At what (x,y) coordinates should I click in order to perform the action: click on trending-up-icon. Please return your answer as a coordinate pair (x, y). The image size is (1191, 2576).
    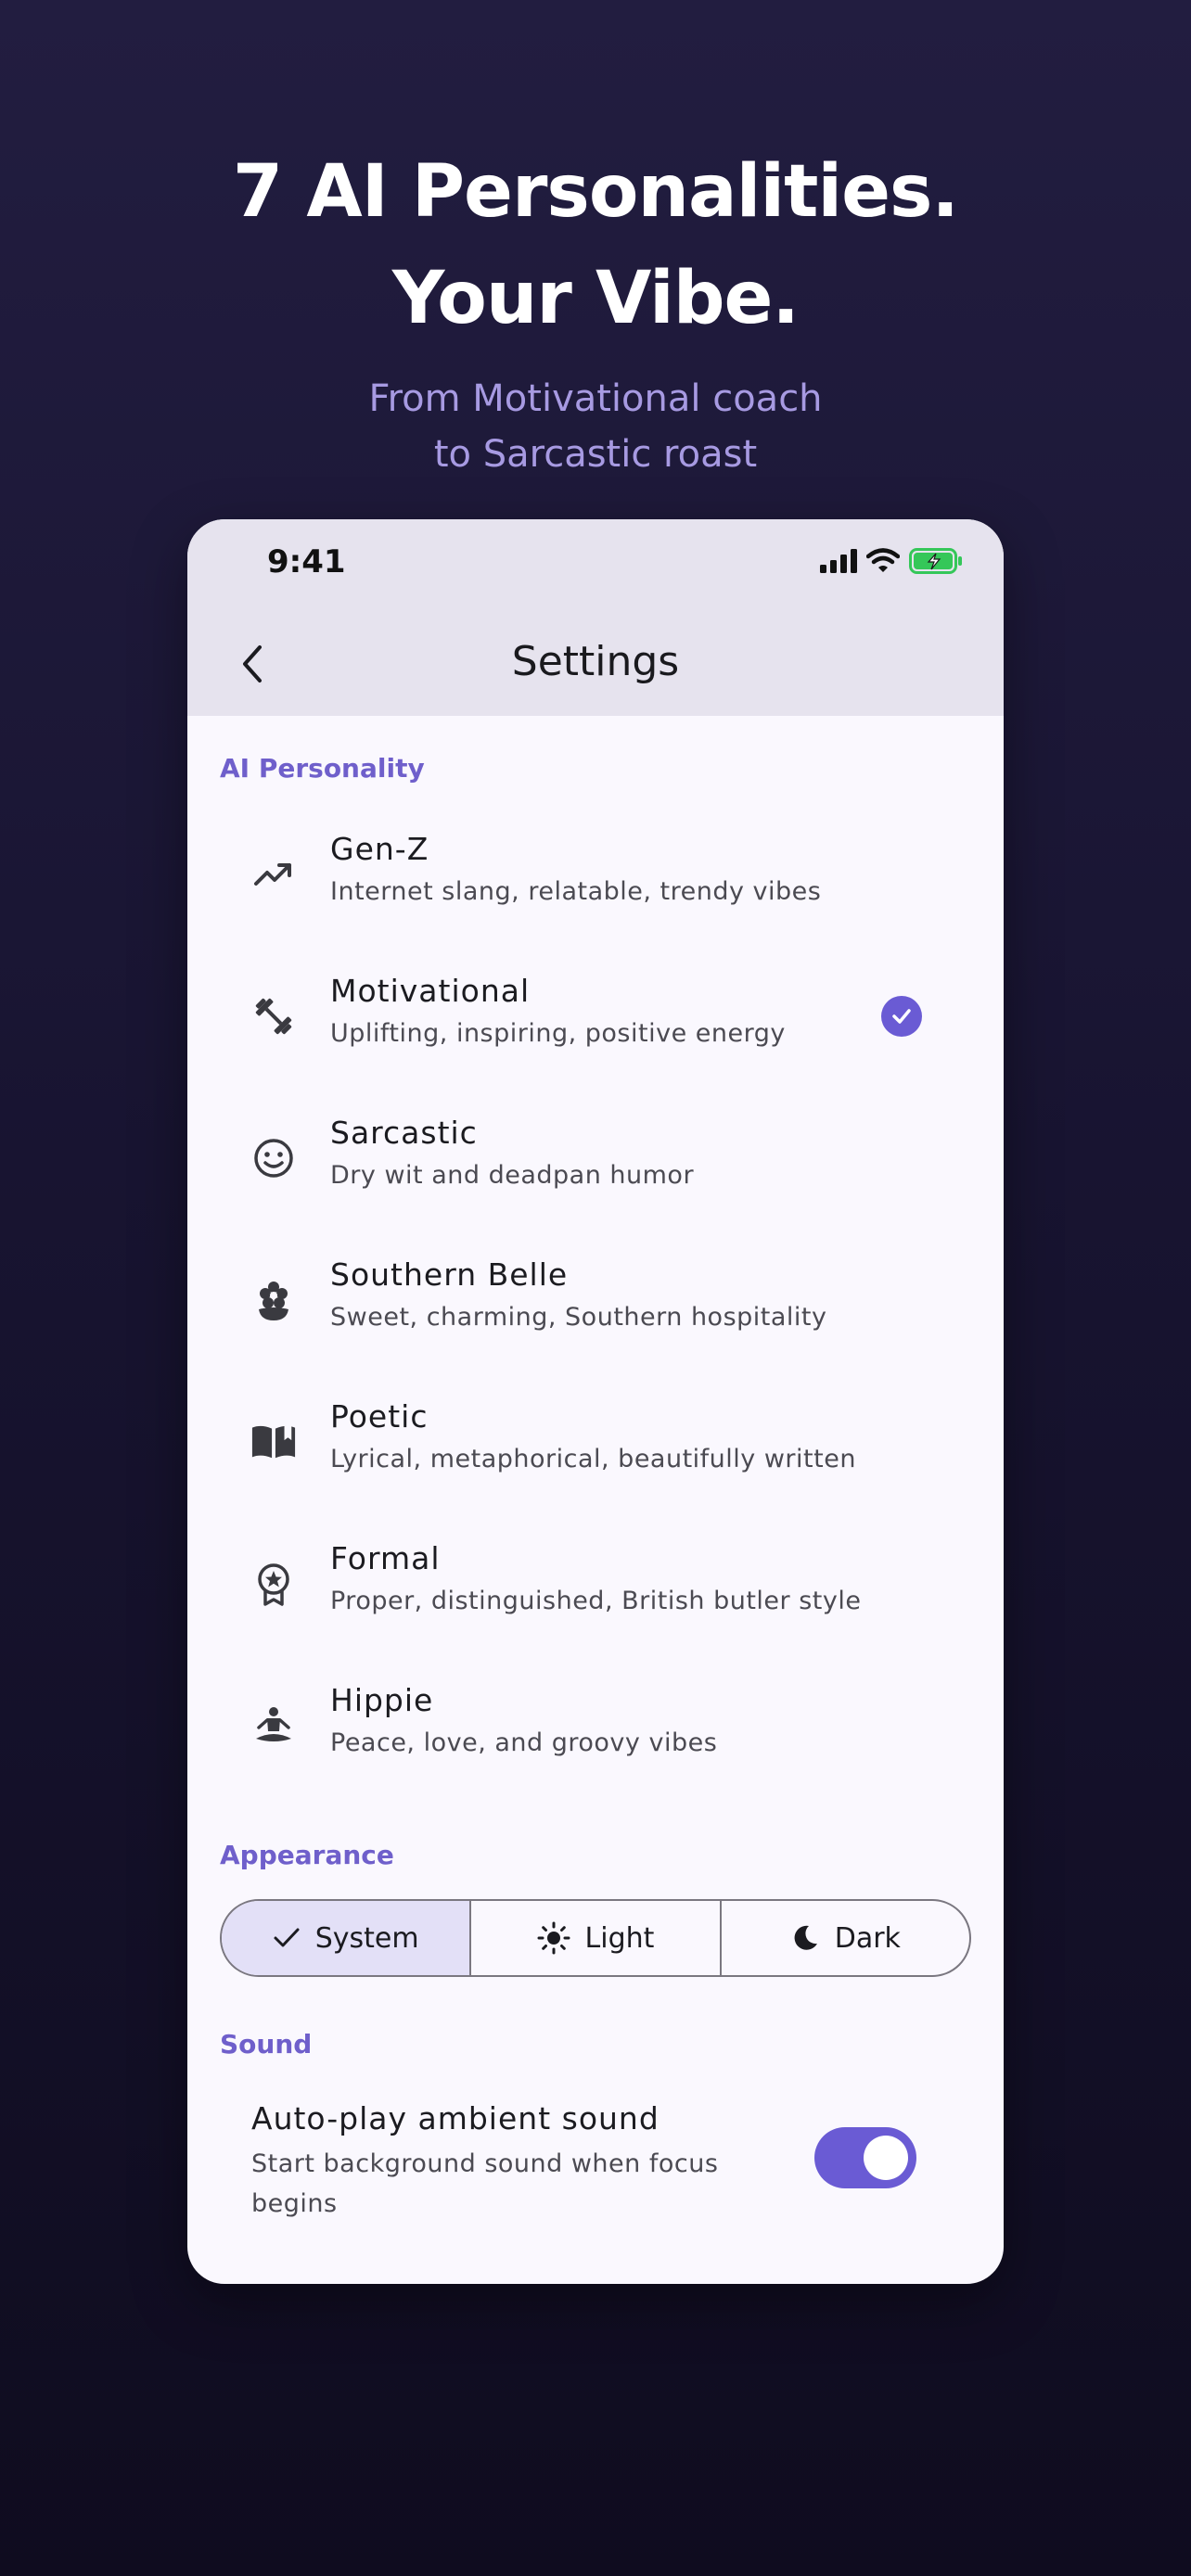
    Looking at the image, I should click on (273, 874).